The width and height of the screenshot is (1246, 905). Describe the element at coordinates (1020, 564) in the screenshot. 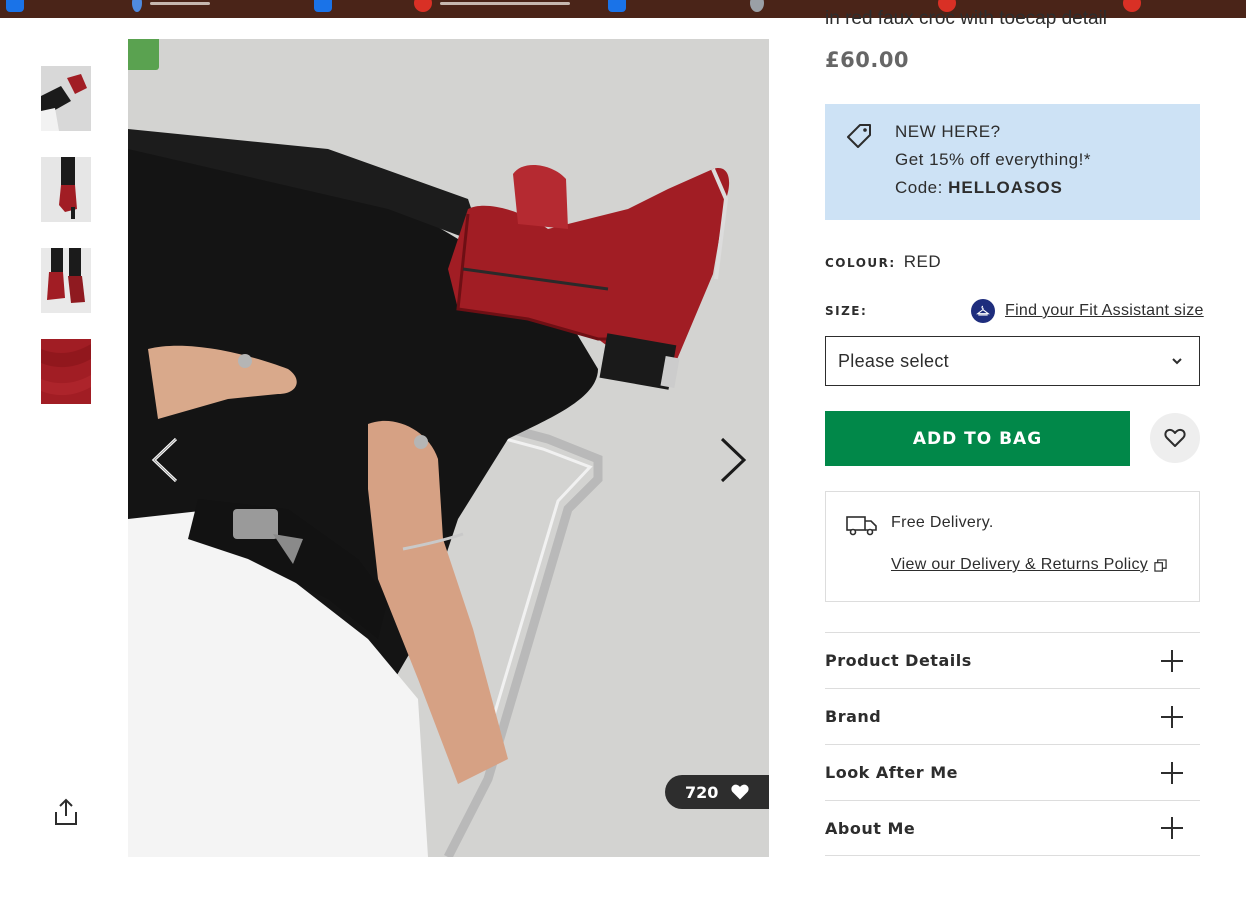

I see `delivery-policy-label: View our Delivery & Returns Policy` at that location.